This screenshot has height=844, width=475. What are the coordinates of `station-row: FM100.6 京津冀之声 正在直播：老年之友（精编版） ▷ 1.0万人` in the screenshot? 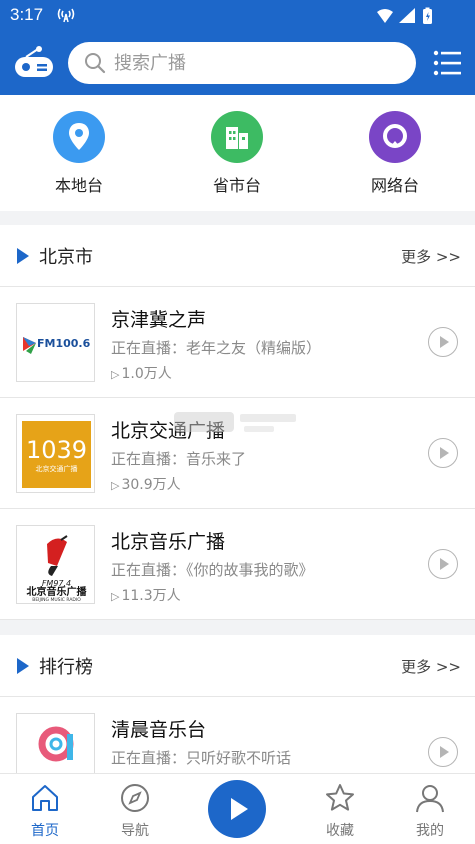 It's located at (237, 342).